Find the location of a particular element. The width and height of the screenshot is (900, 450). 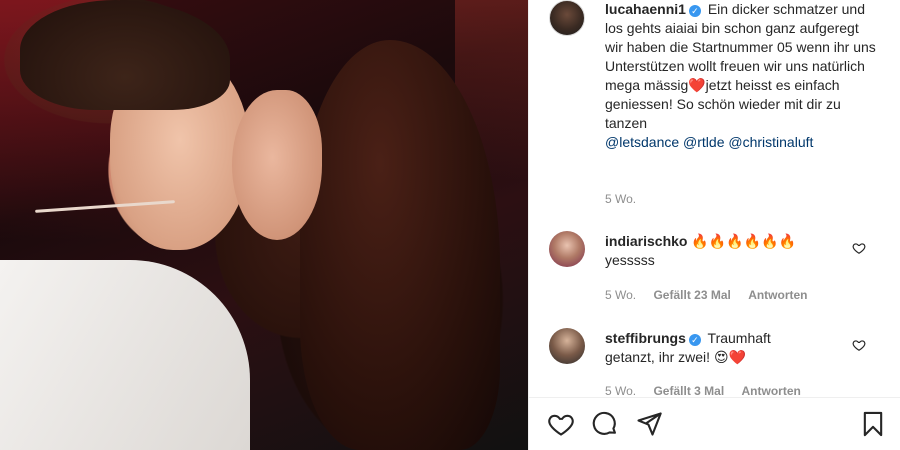

comment-meta: 5 Wo. Gefällt 3 Mal Antworten is located at coordinates (710, 391).